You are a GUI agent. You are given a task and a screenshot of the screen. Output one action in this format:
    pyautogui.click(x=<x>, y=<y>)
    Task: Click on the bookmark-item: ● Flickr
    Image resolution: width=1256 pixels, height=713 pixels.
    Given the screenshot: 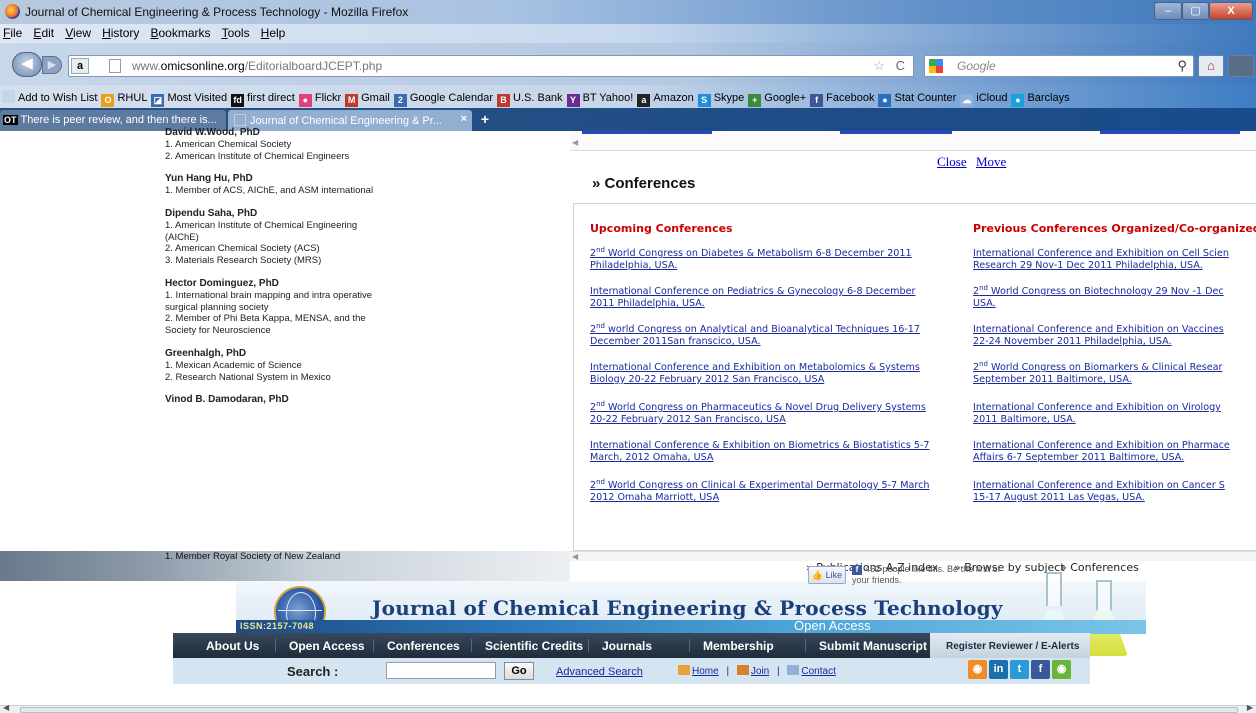 What is the action you would take?
    pyautogui.click(x=320, y=97)
    